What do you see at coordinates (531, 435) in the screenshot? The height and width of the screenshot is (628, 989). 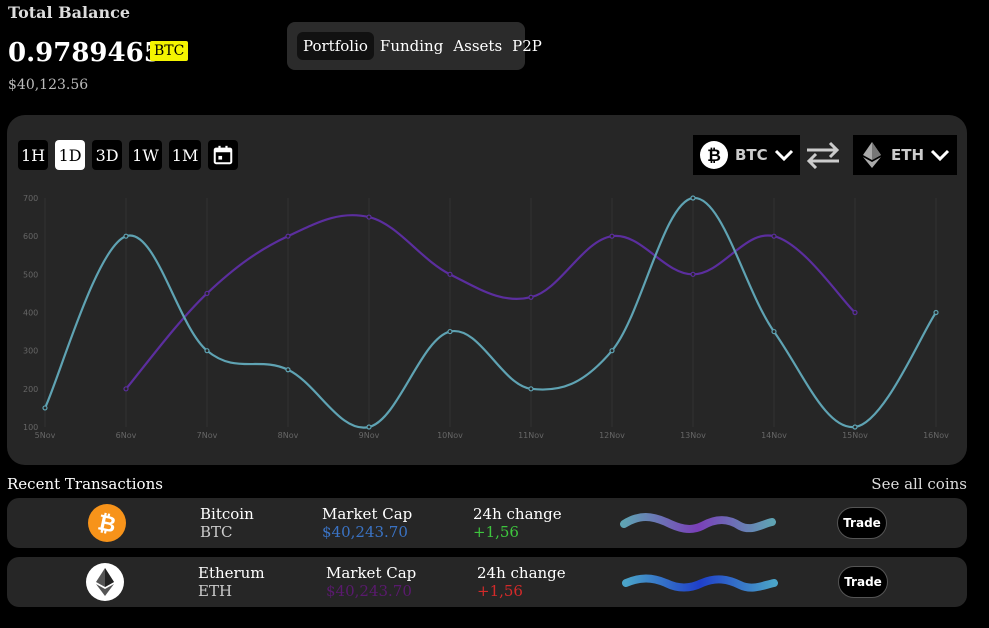 I see `x-tick-label: 11Nov` at bounding box center [531, 435].